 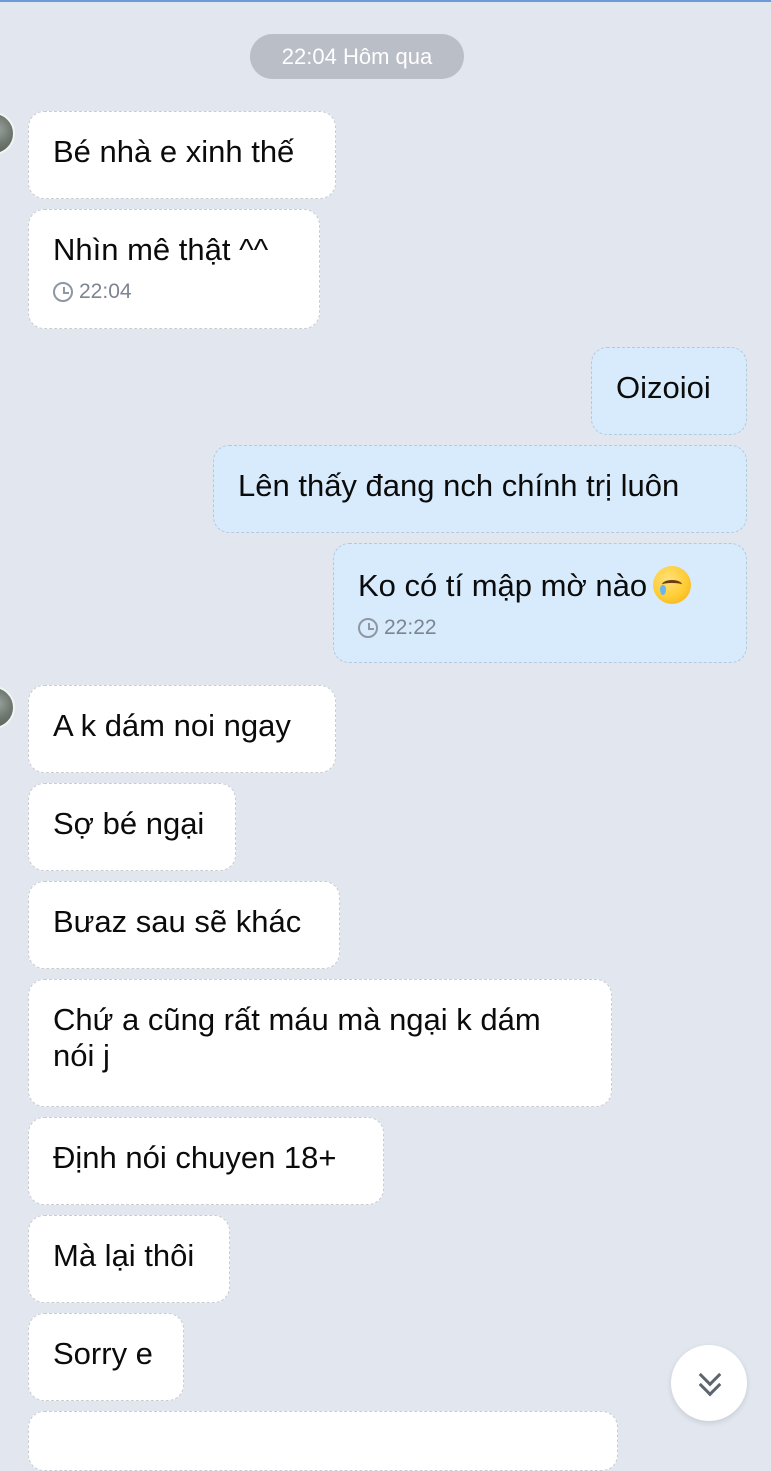 I want to click on message-bubble-incoming: Mà lại thôi, so click(x=129, y=1259).